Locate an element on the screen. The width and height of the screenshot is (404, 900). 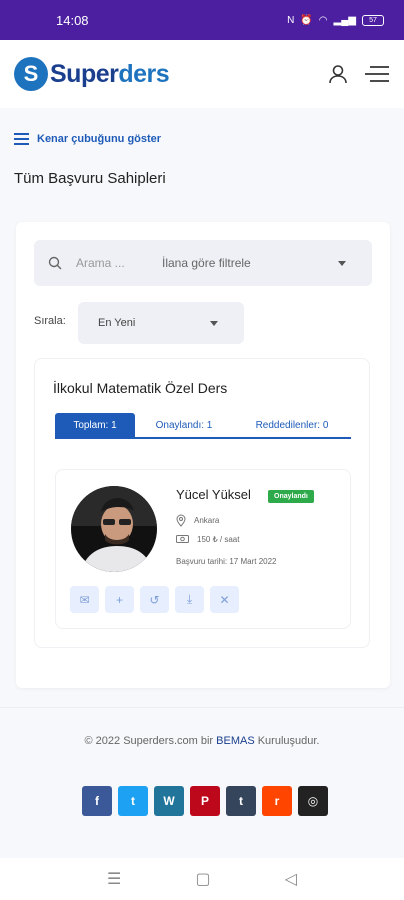
site-header: S Superders is located at coordinates (202, 74).